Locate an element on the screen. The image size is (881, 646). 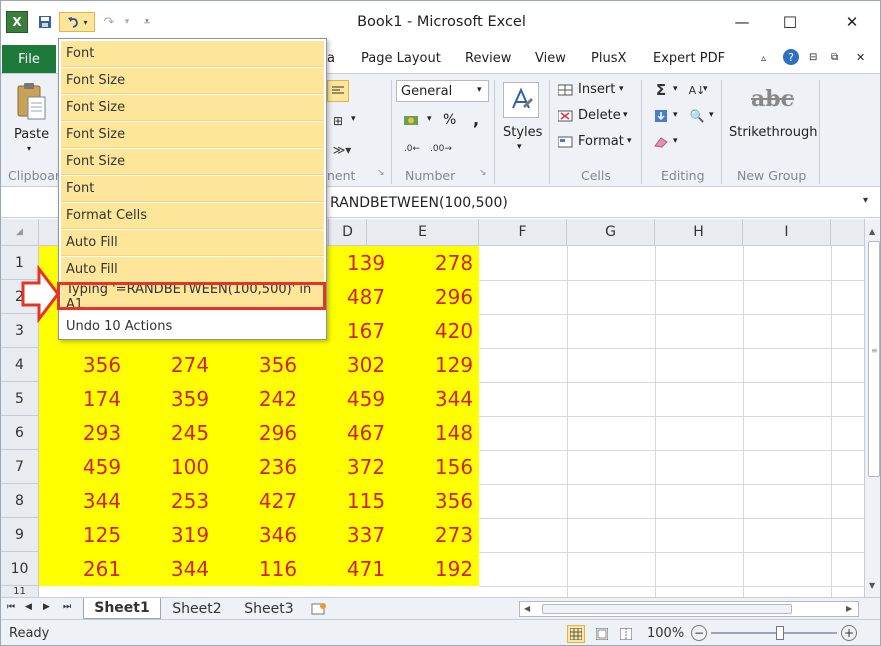
cell-e8: 356 is located at coordinates (454, 501).